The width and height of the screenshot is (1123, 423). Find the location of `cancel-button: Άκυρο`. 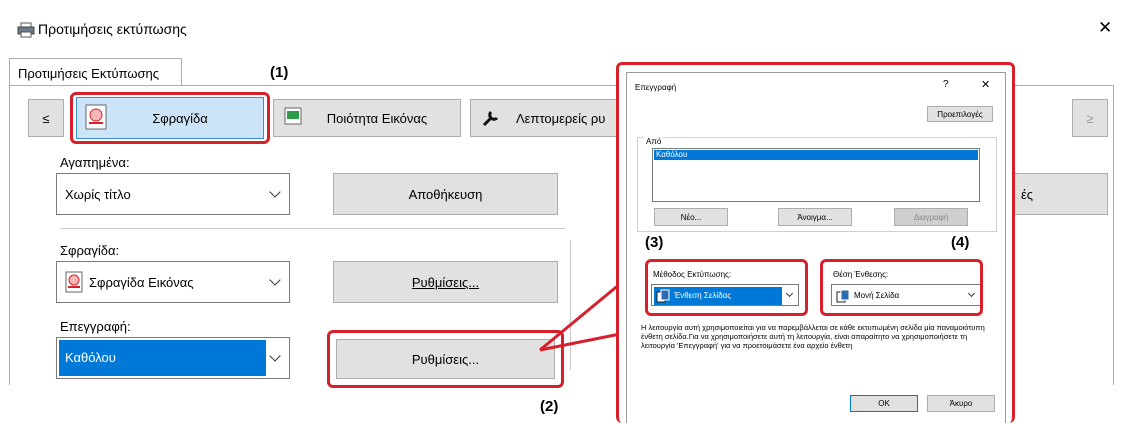

cancel-button: Άκυρο is located at coordinates (961, 403).